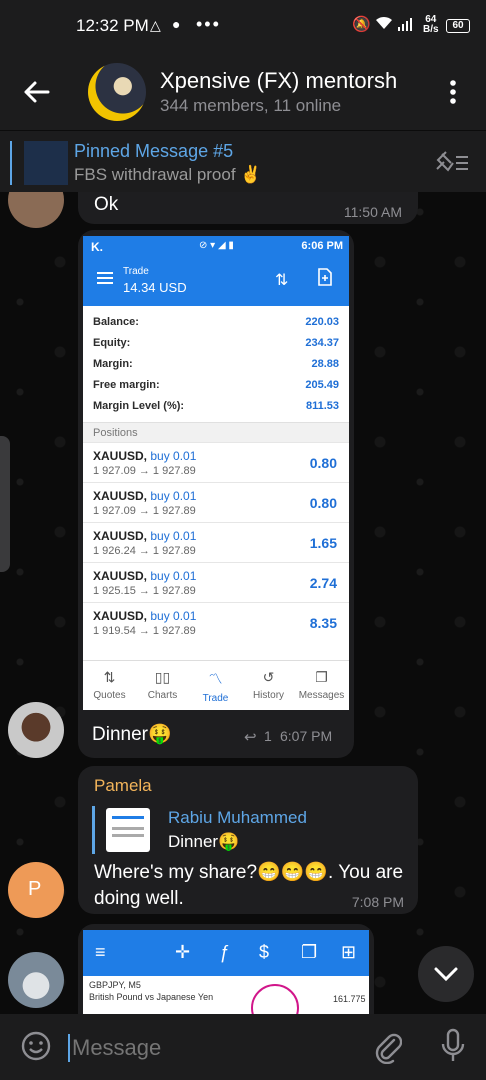 This screenshot has width=486, height=1080. What do you see at coordinates (183, 952) in the screenshot?
I see `crosshair-icon: ✛` at bounding box center [183, 952].